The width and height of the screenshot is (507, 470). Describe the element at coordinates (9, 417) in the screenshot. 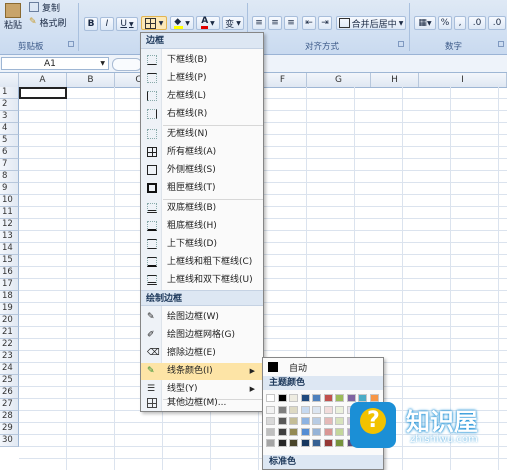

I see `row-header: 28` at that location.